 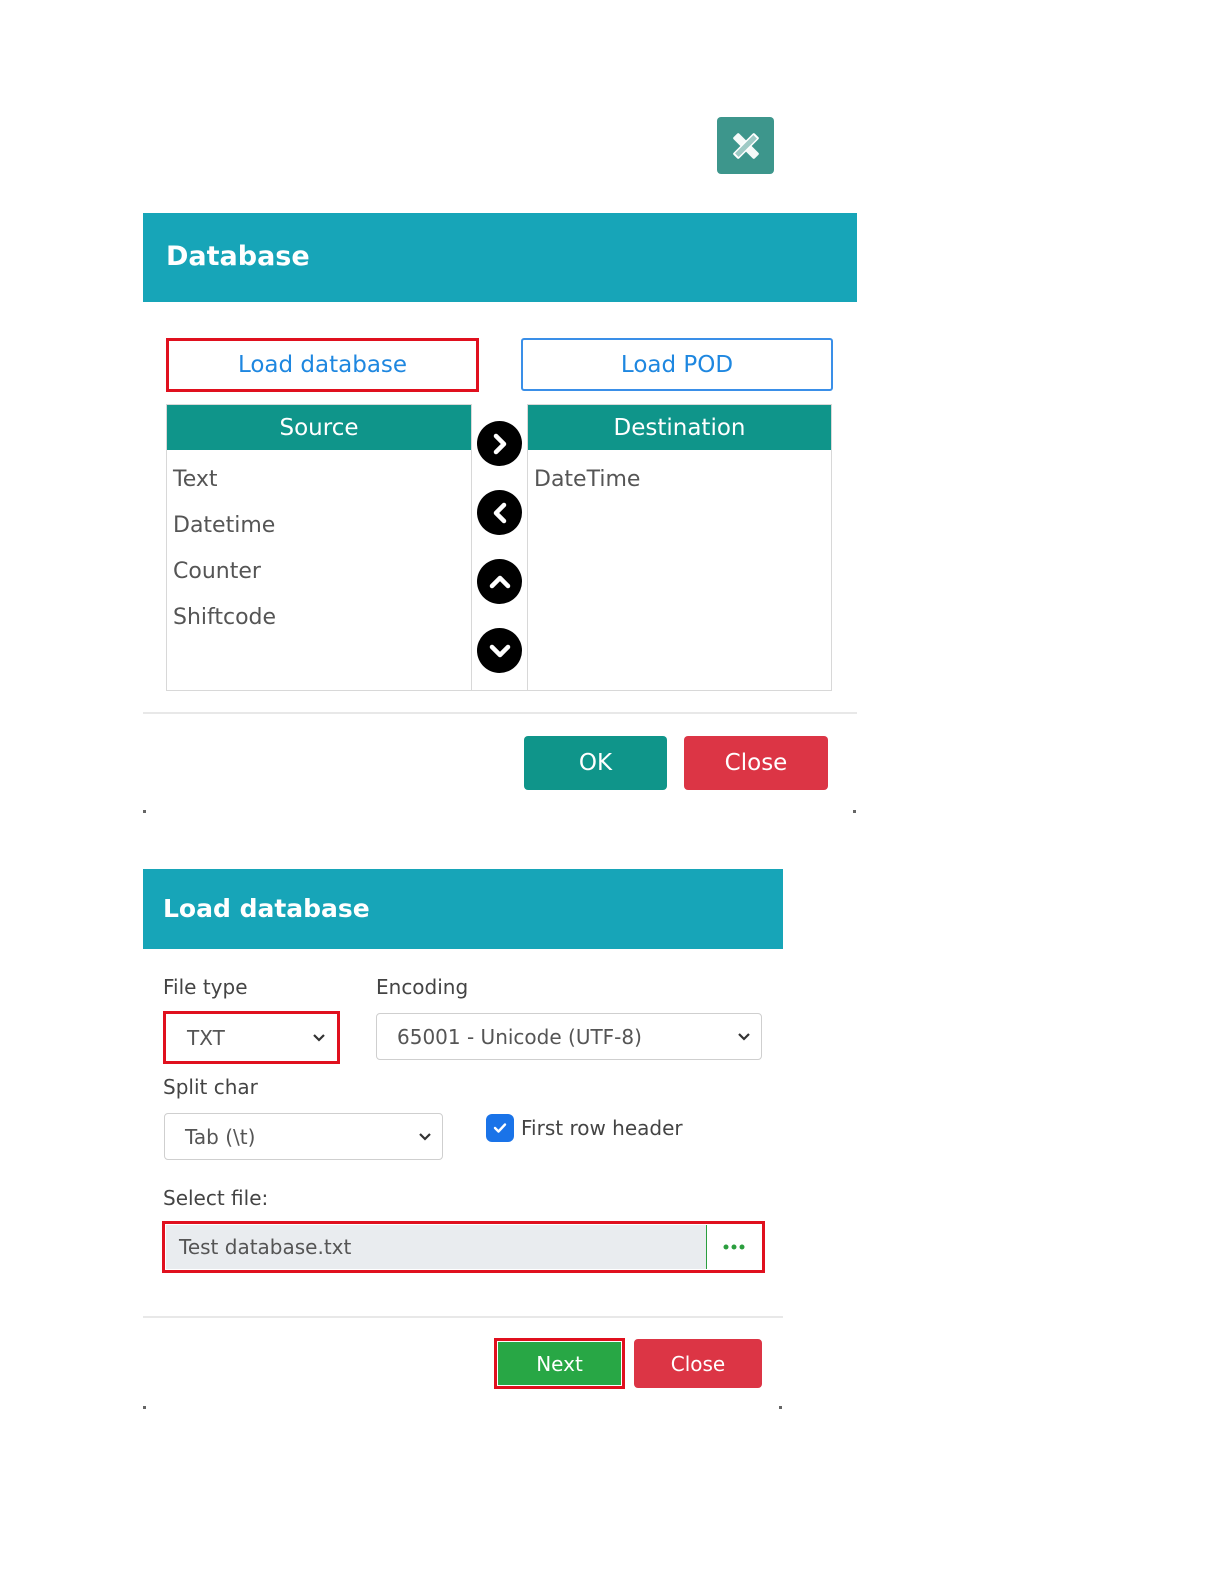 I want to click on encoding-select: 65001 - Unicode (UTF-8), so click(x=569, y=1036).